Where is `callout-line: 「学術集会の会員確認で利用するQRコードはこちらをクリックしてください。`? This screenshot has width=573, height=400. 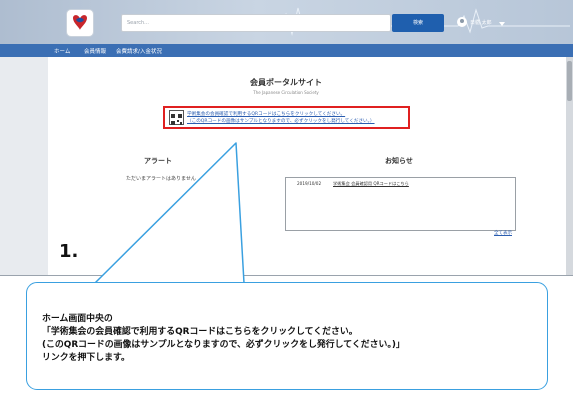 callout-line: 「学術集会の会員確認で利用するQRコードはこちらをクリックしてください。 is located at coordinates (200, 332).